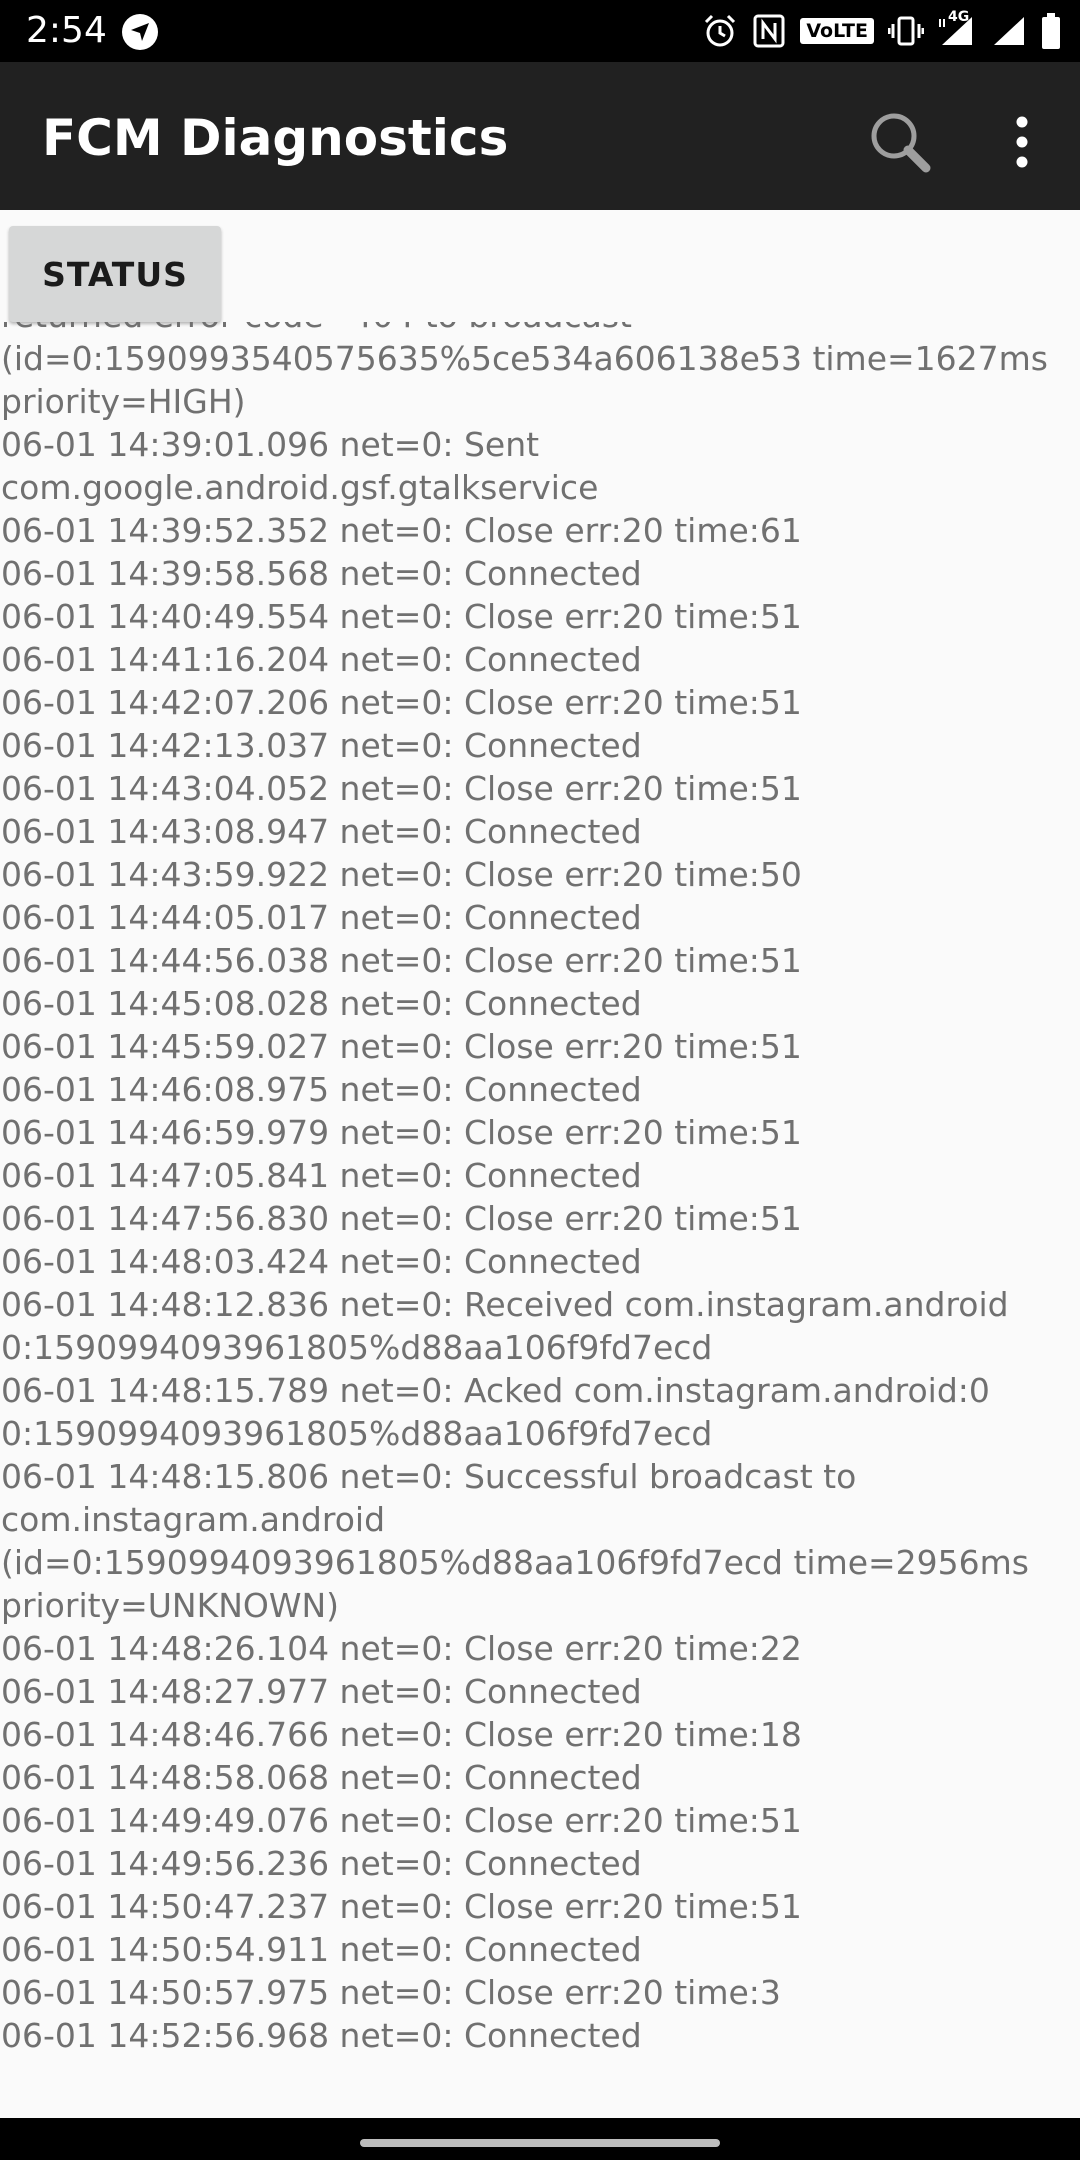 The width and height of the screenshot is (1080, 2160). Describe the element at coordinates (536, 329) in the screenshot. I see `log-line: returned error code=404 to broadcast` at that location.